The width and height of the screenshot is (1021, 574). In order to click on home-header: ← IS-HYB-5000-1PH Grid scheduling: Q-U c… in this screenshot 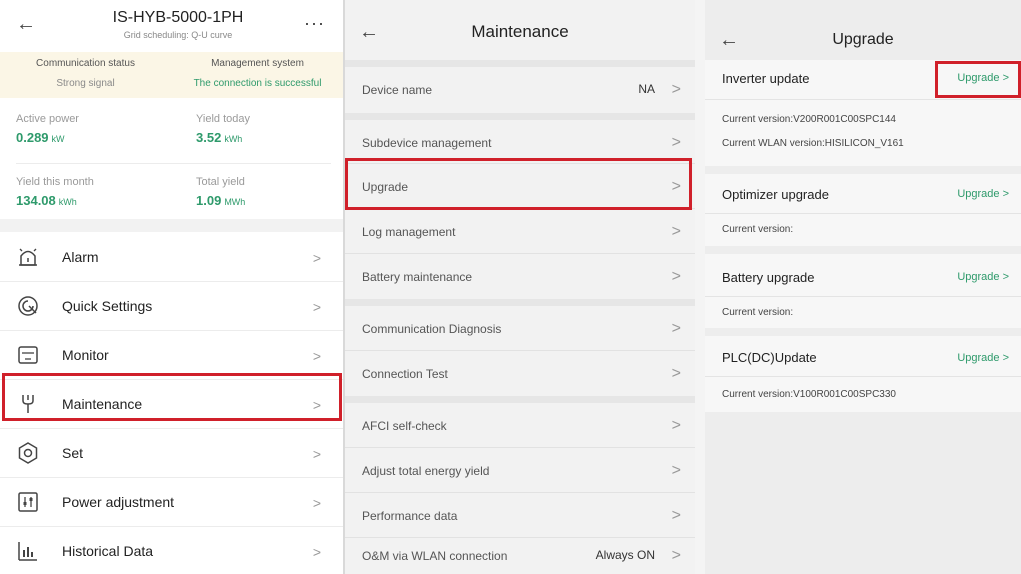, I will do `click(171, 26)`.